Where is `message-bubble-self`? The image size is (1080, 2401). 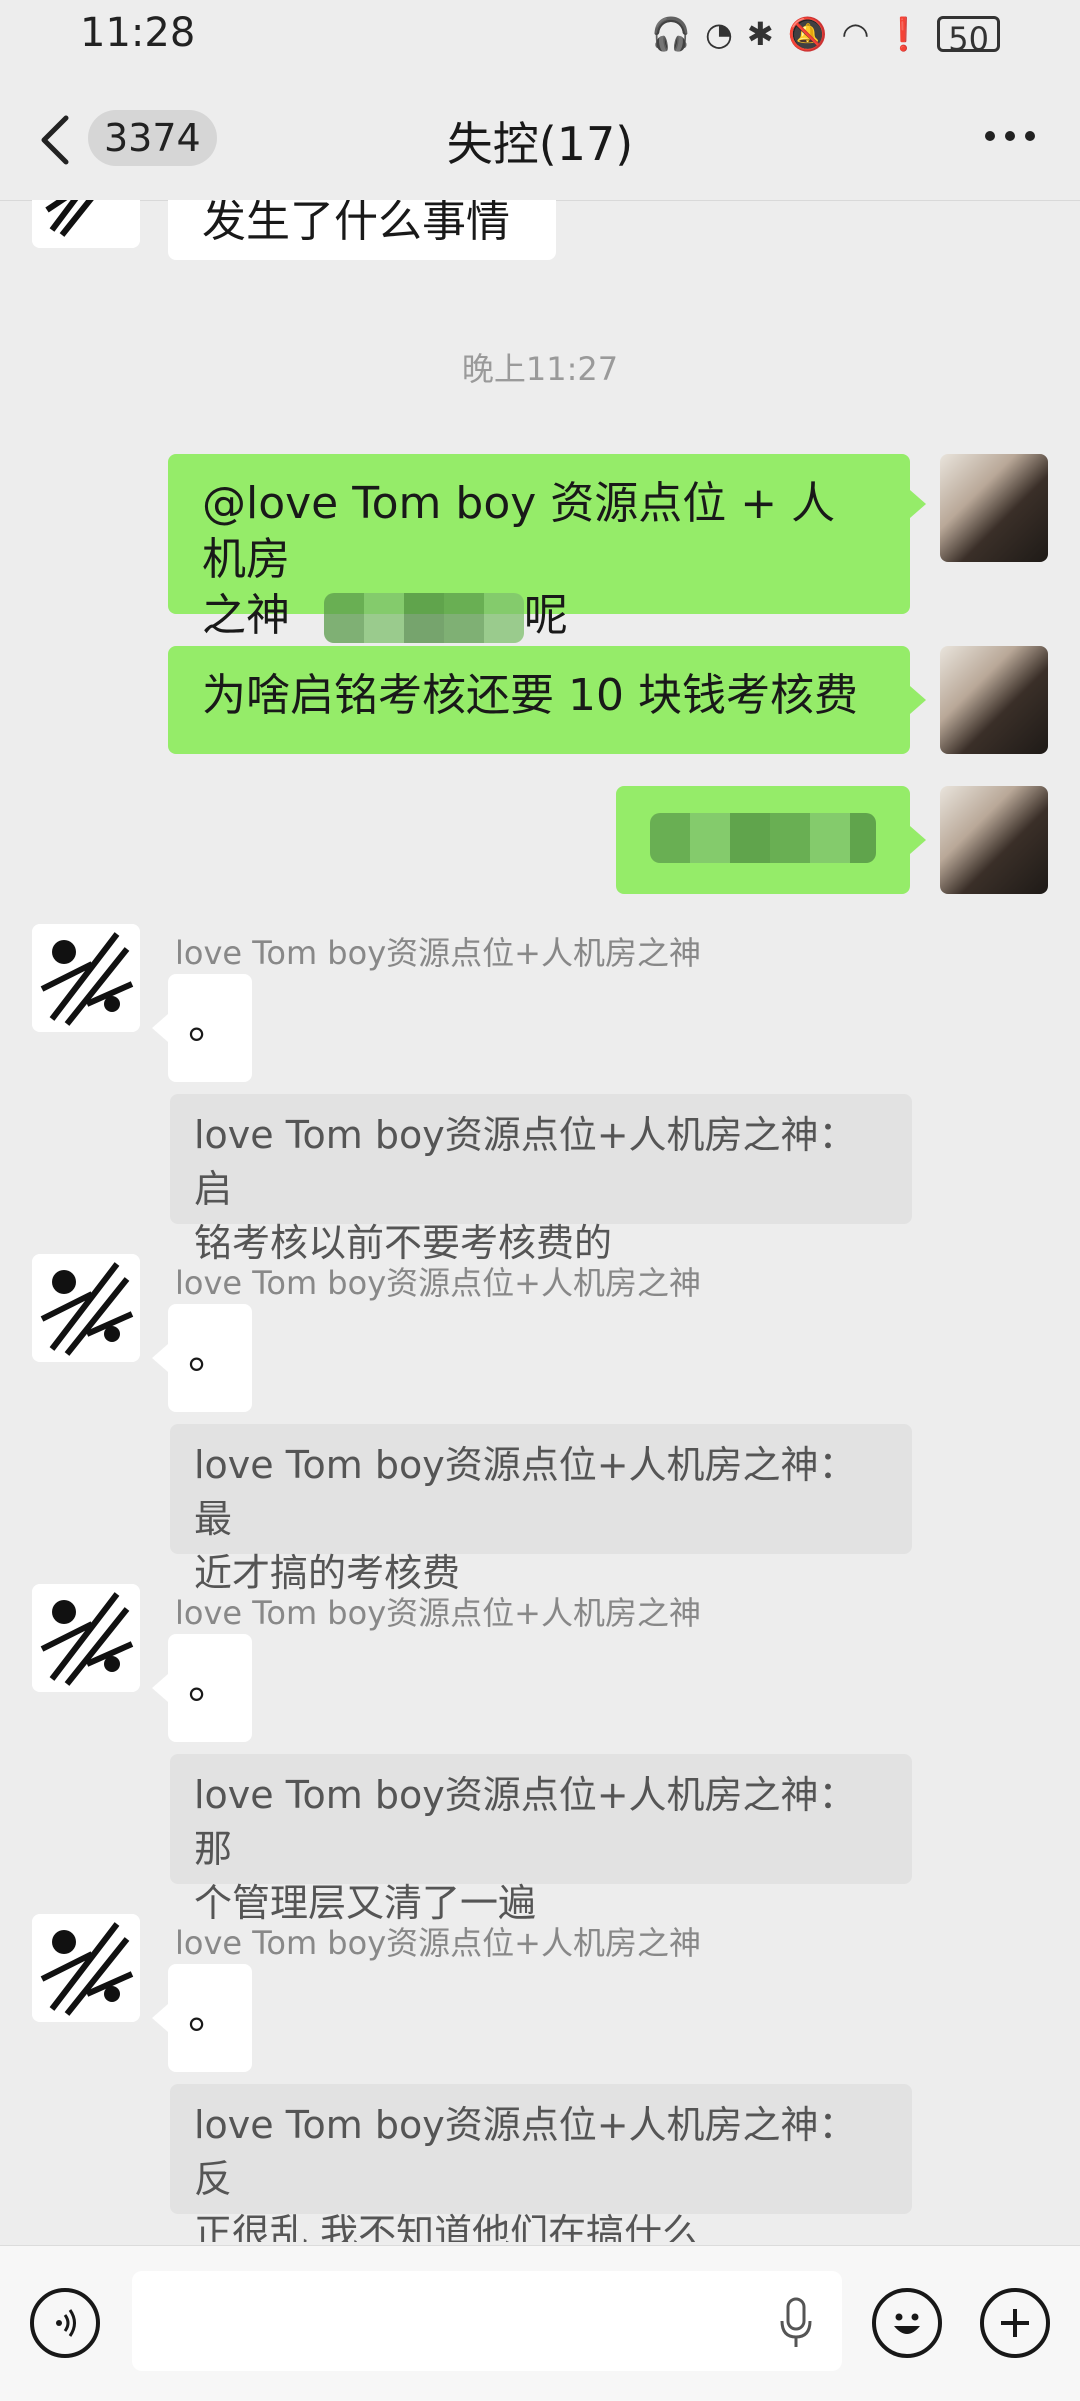
message-bubble-self is located at coordinates (763, 840).